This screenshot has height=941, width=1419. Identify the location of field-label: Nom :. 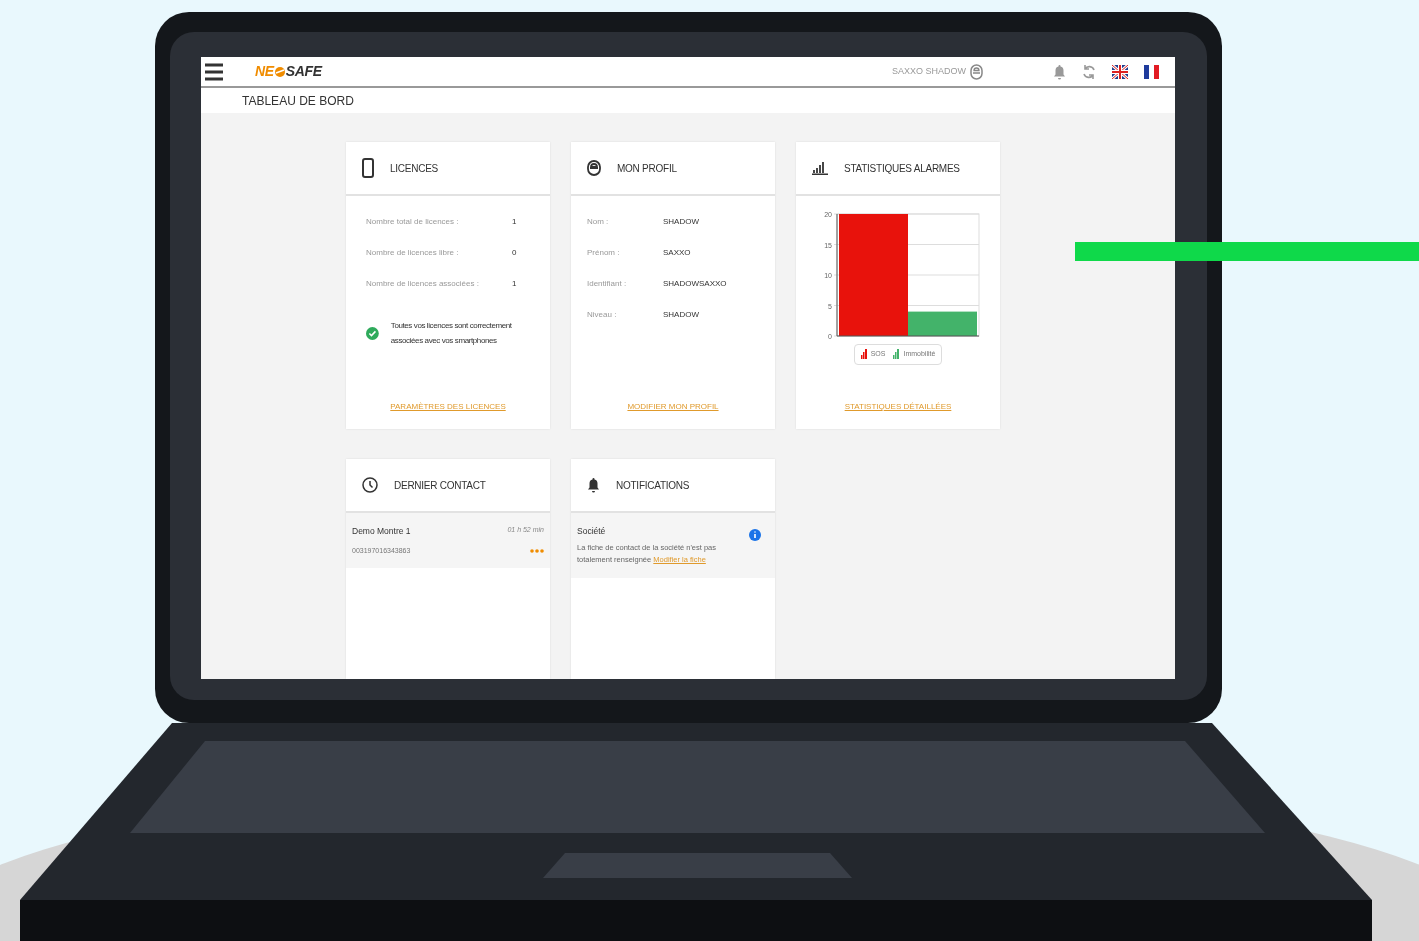
(598, 222).